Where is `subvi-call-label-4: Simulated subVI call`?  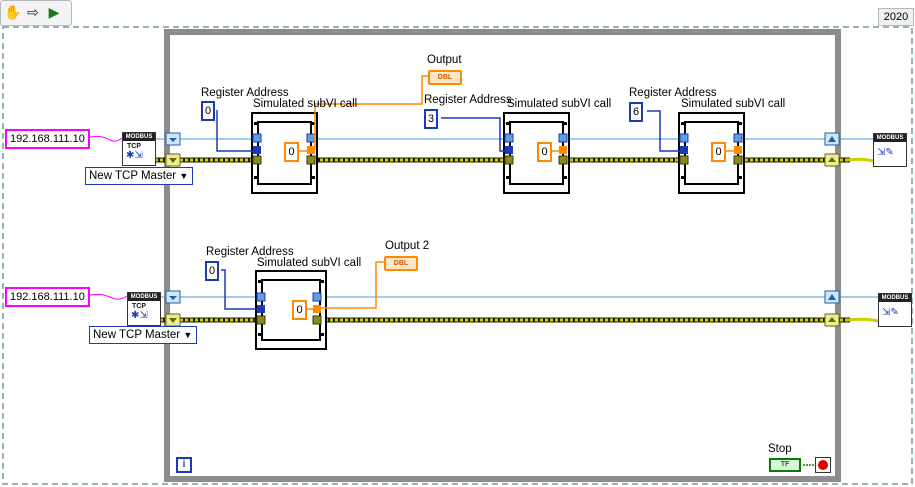
subvi-call-label-4: Simulated subVI call is located at coordinates (309, 263).